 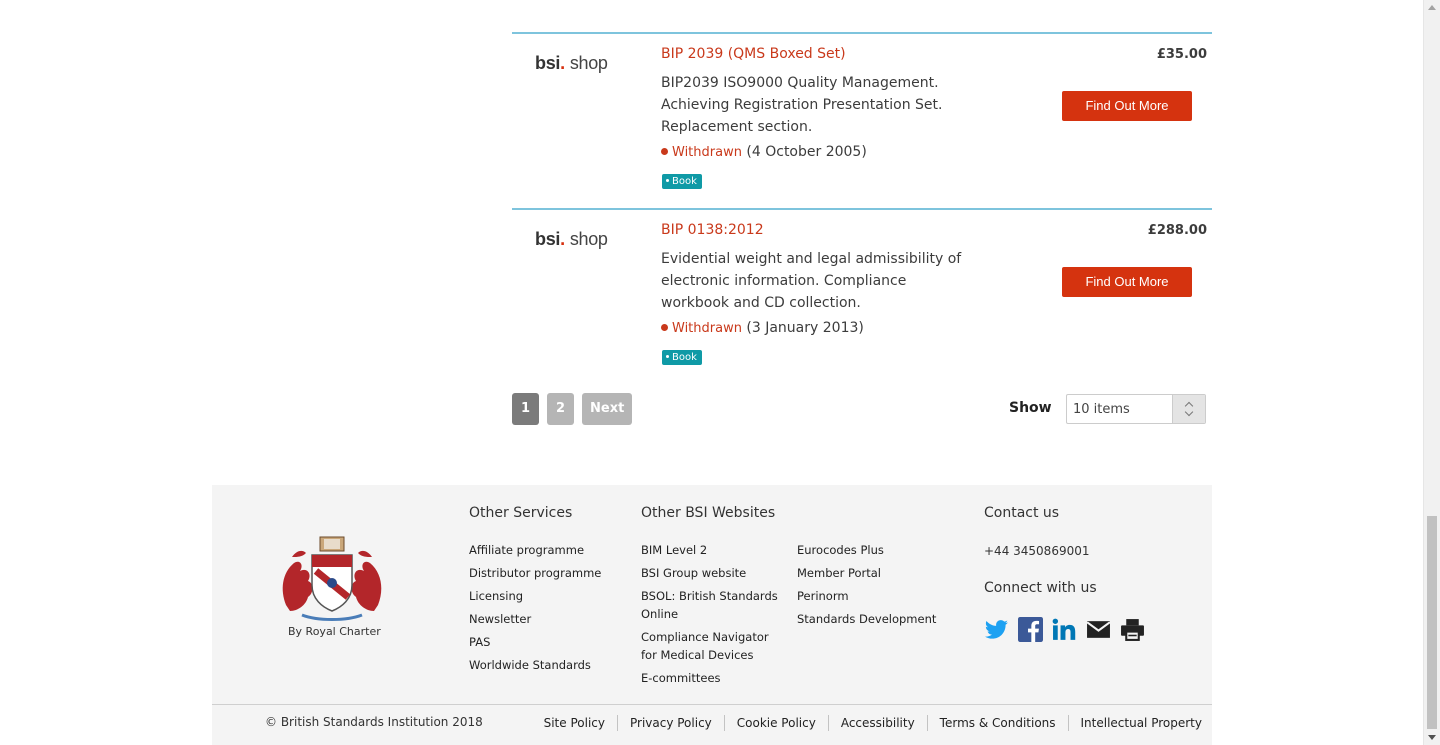 I want to click on items-per-page-value: 10 items, so click(x=1101, y=409).